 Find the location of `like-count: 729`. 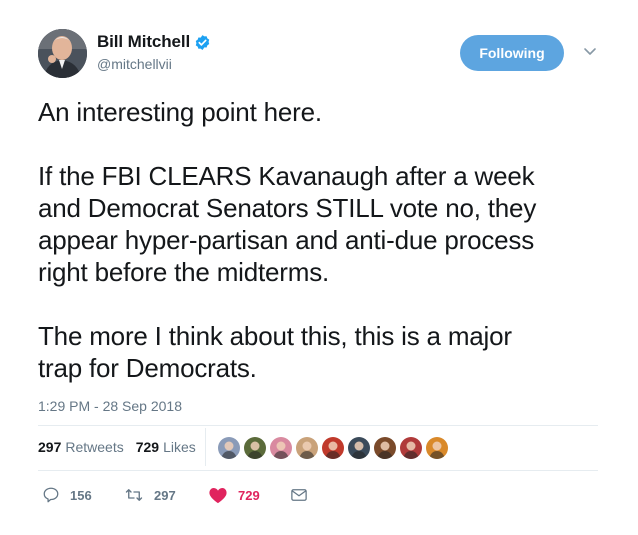

like-count: 729 is located at coordinates (249, 495).